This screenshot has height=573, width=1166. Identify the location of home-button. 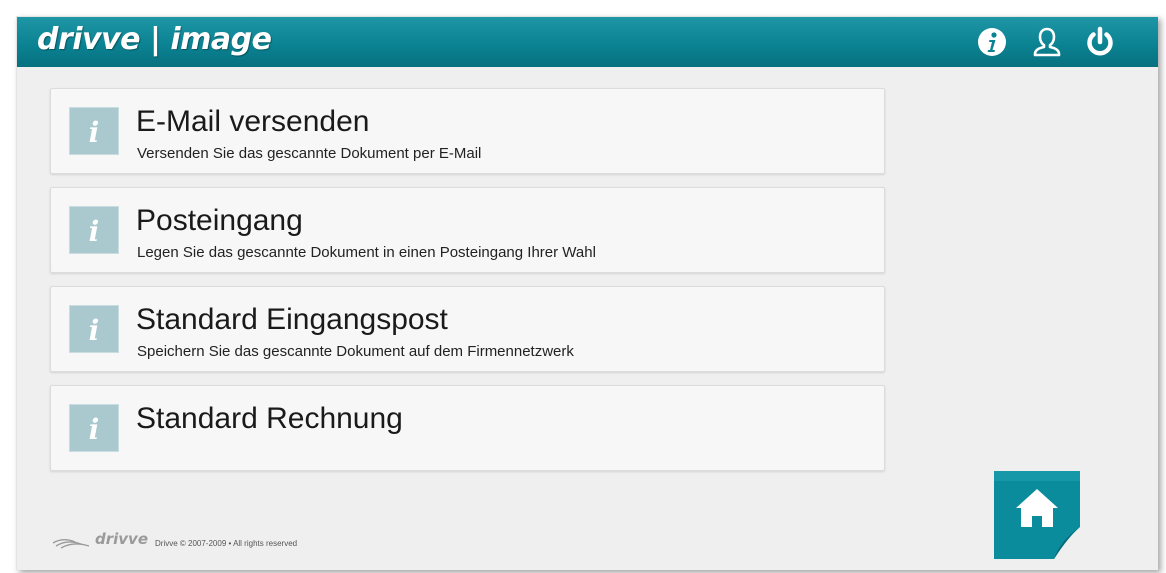
(1037, 515).